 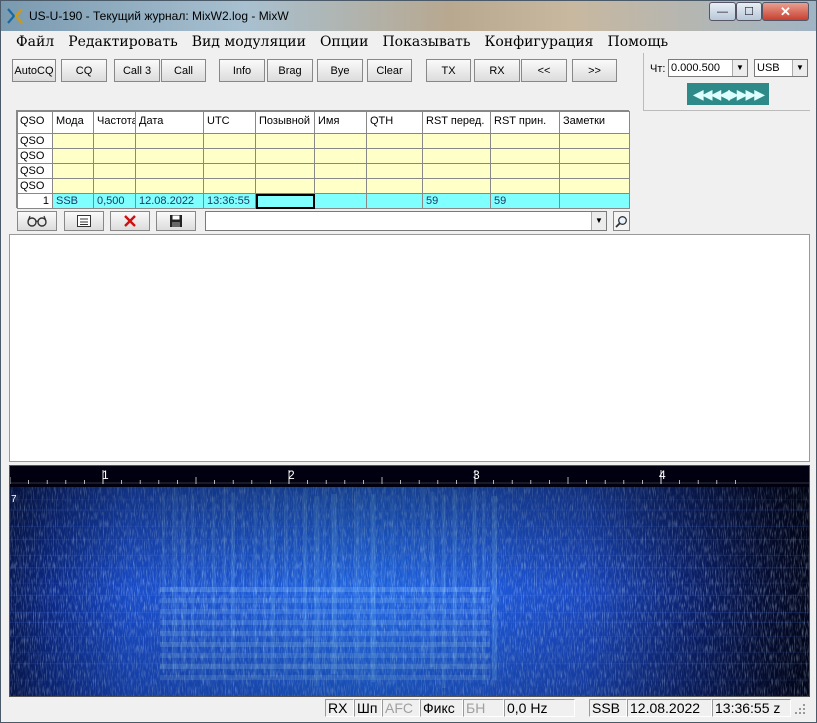 What do you see at coordinates (525, 201) in the screenshot?
I see `cell-rst-rcvd: 59` at bounding box center [525, 201].